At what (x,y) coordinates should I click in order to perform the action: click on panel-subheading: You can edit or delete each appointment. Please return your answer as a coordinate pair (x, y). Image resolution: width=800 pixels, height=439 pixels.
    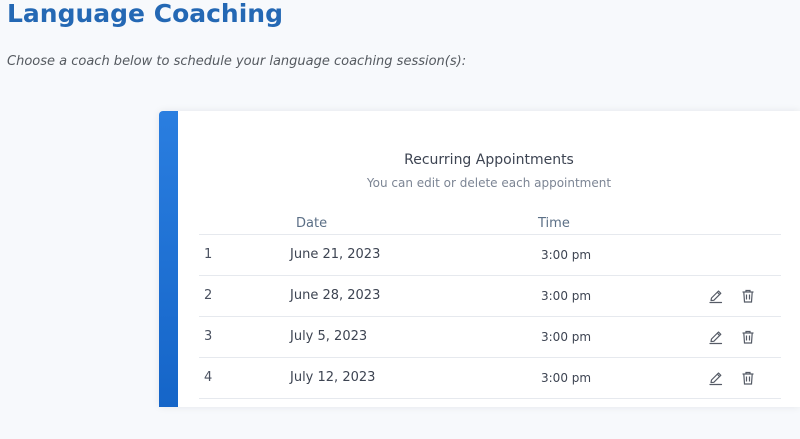
    Looking at the image, I should click on (489, 183).